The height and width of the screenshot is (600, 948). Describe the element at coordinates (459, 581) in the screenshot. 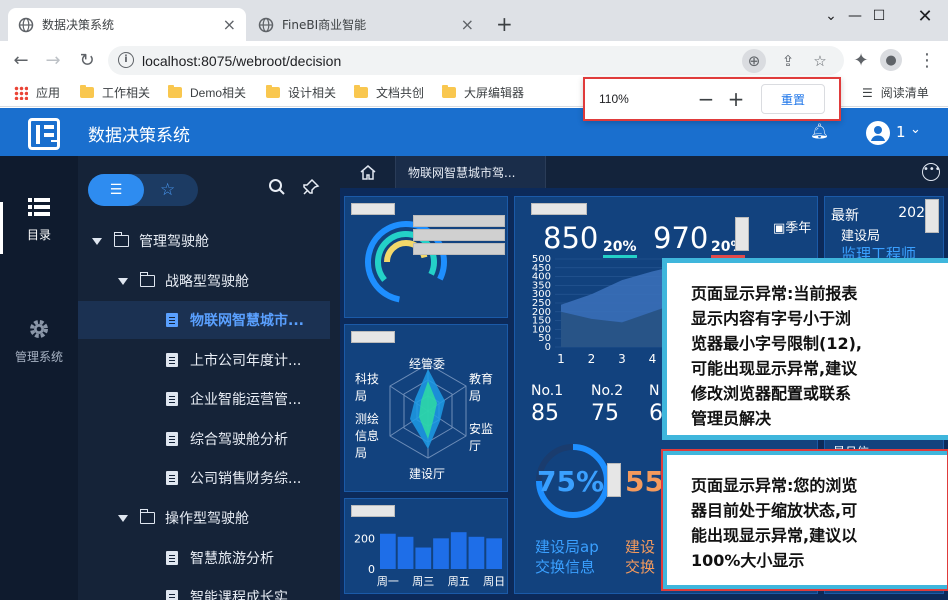

I see `x-tick-label: 周五` at that location.